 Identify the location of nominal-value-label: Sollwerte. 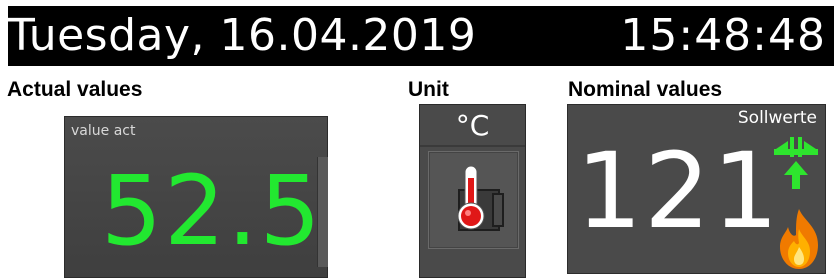
(777, 118).